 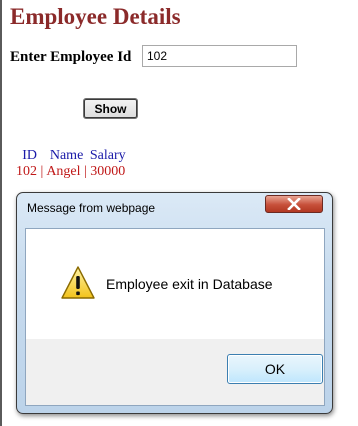 I want to click on cell-name: Angel |, so click(x=66, y=171).